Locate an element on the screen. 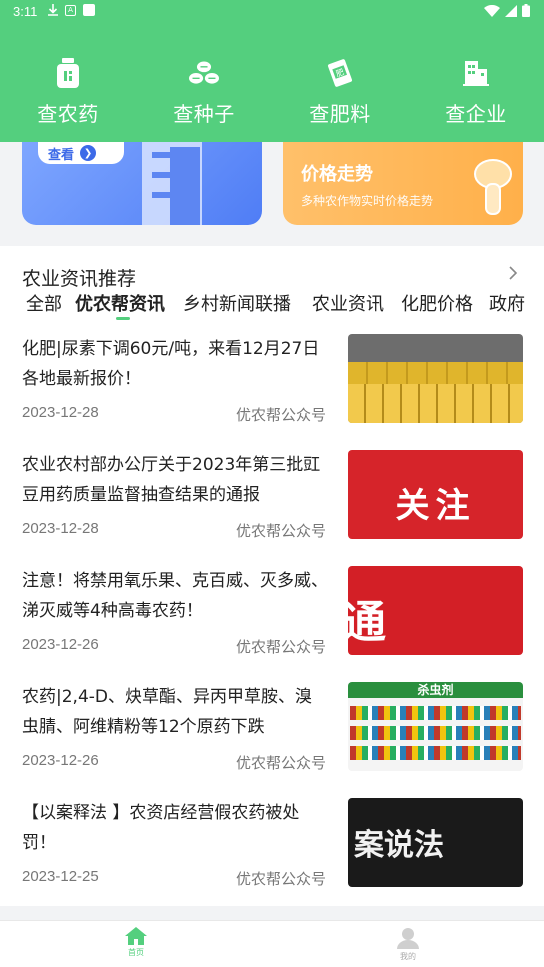  nav-label: 查农药 is located at coordinates (68, 114).